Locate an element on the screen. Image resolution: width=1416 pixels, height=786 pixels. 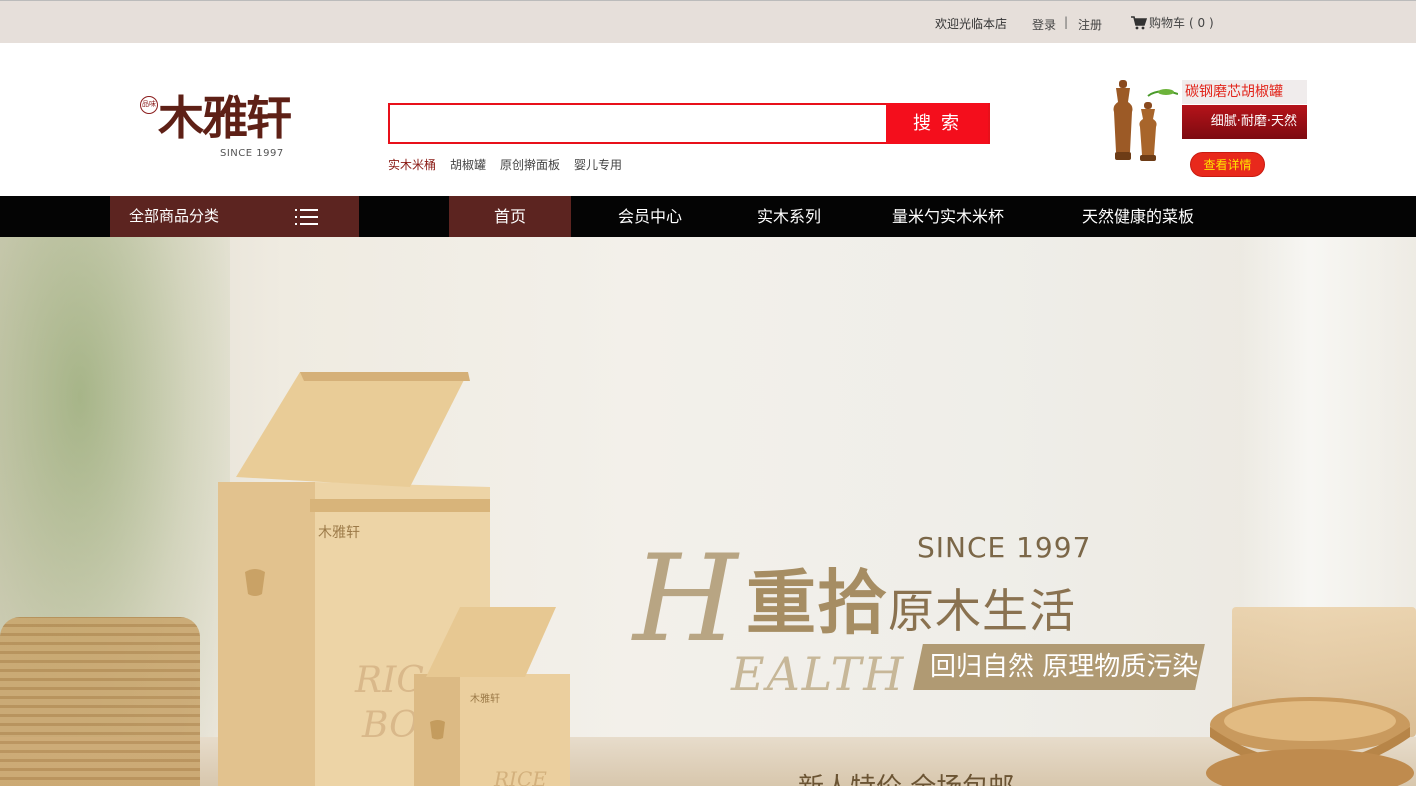
banner-bottom-text: 新人特价 全场包邮 is located at coordinates (906, 776).